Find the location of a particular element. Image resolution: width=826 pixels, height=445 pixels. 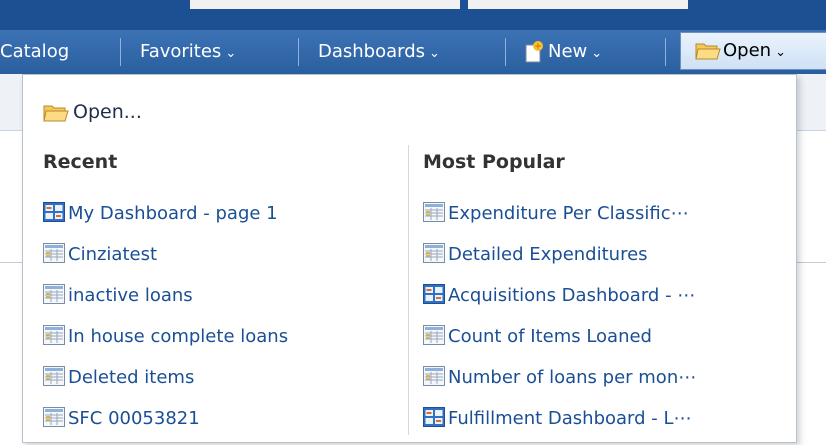

nav-favorites: Favorites ⌄ is located at coordinates (188, 52).